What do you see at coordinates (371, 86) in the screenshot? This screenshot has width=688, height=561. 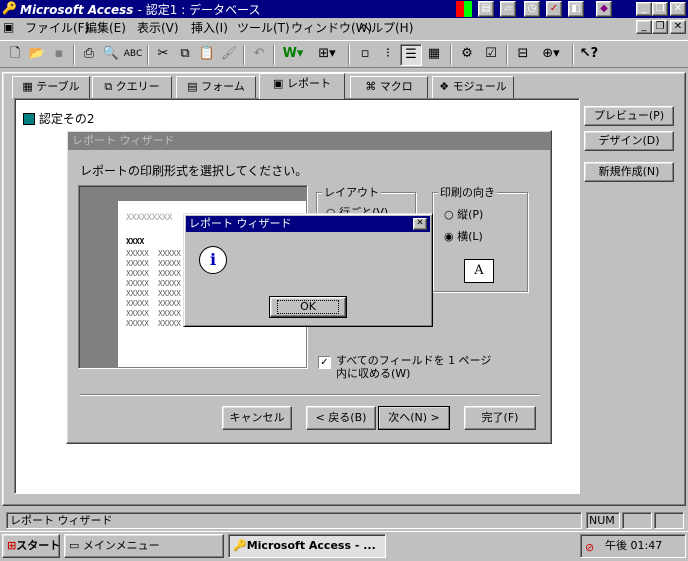 I see `macro-icon: ⌘` at bounding box center [371, 86].